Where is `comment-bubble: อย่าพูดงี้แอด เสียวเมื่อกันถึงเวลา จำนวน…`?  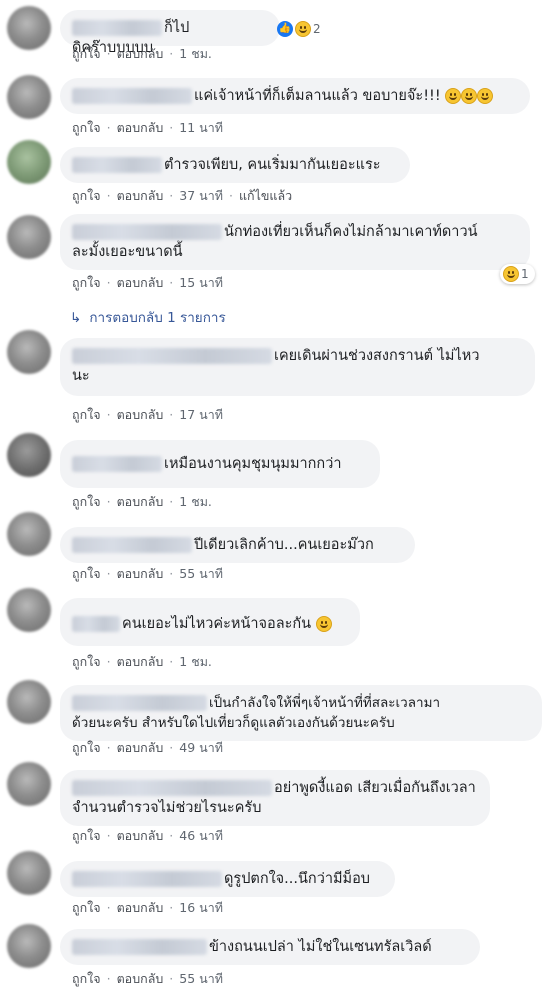
comment-bubble: อย่าพูดงี้แอด เสียวเมื่อกันถึงเวลา จำนวน… is located at coordinates (275, 798).